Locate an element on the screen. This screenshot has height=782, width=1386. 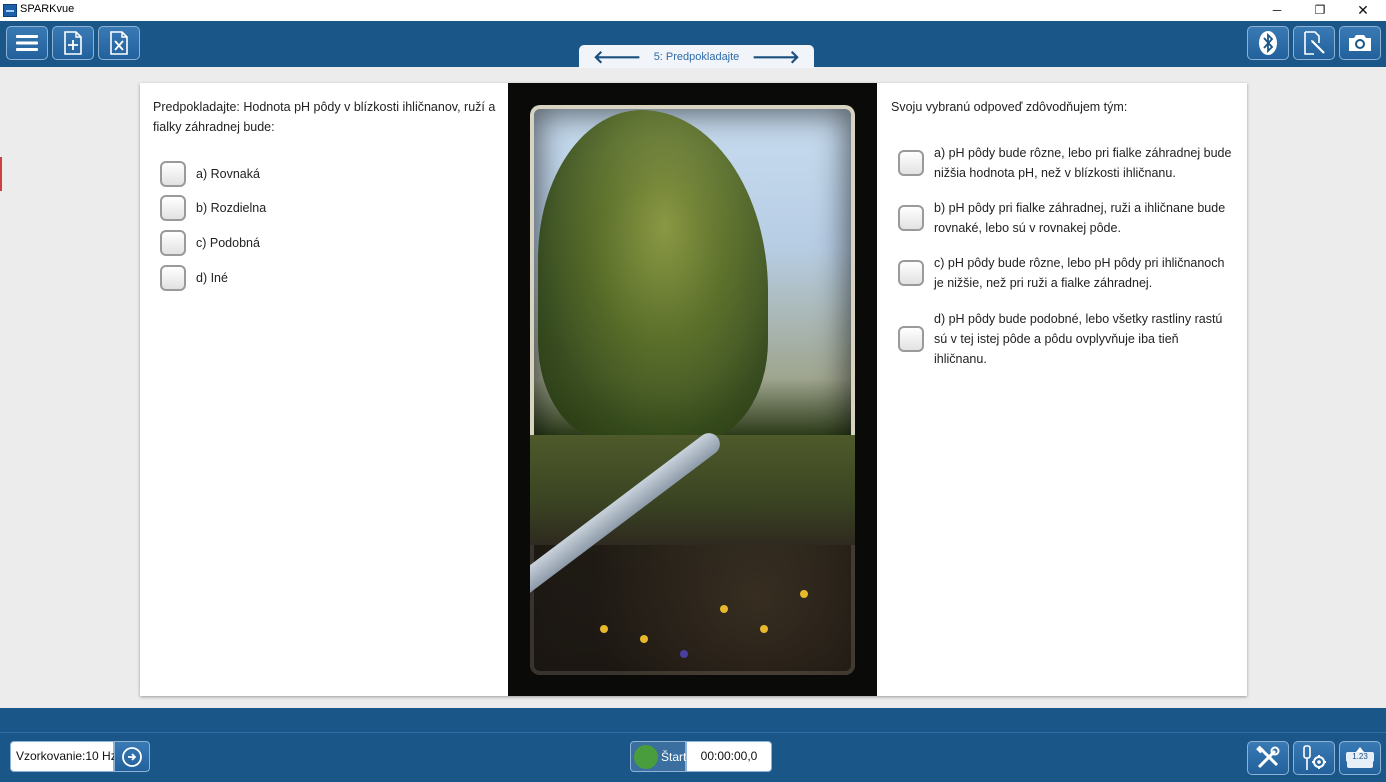
tools-button is located at coordinates (1268, 758).